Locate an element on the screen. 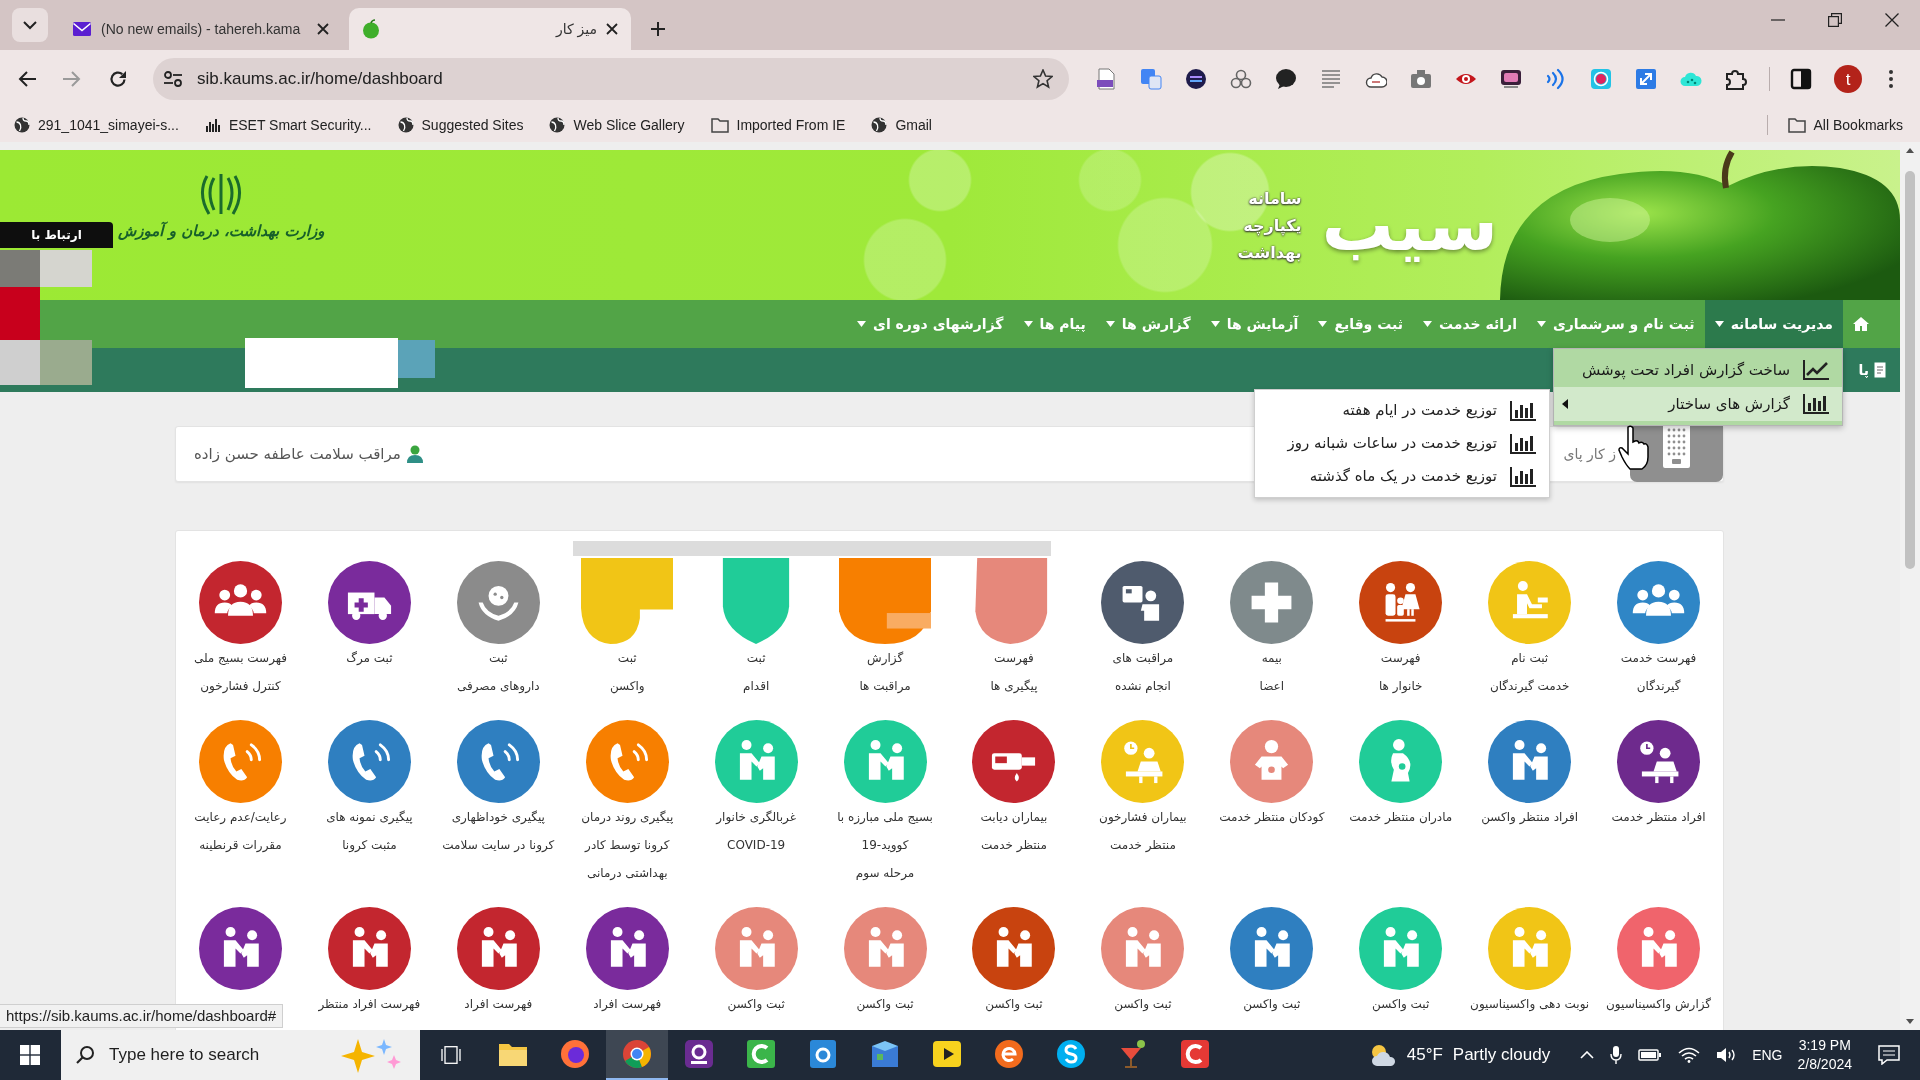  microphone-icon is located at coordinates (1616, 1055).